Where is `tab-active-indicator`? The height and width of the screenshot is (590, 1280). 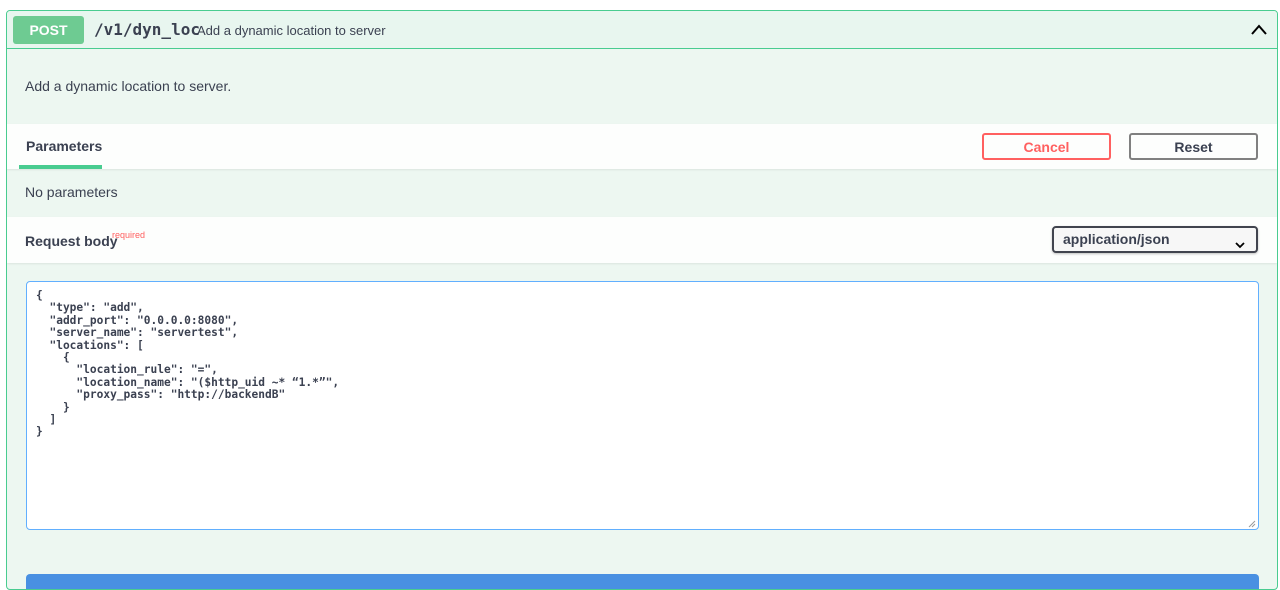 tab-active-indicator is located at coordinates (60, 167).